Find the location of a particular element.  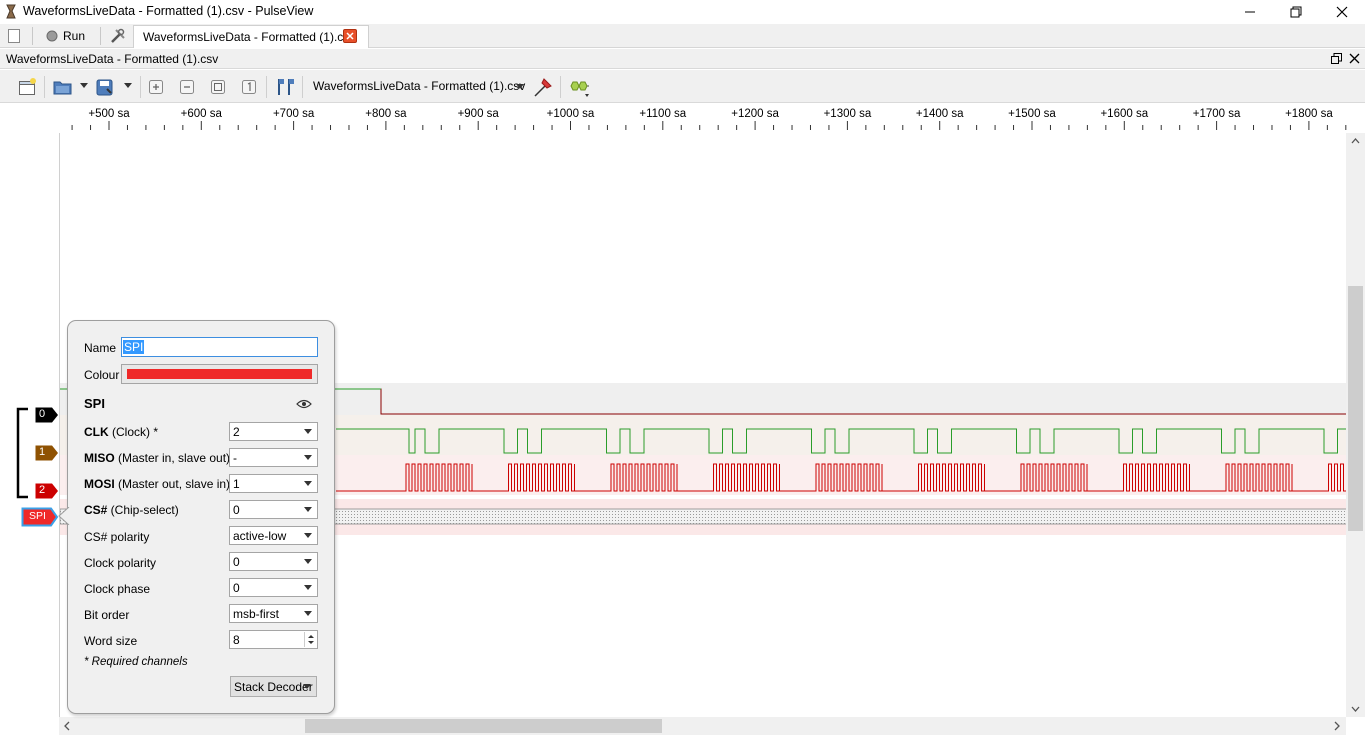

ruler-label: +500 sa is located at coordinates (109, 114).